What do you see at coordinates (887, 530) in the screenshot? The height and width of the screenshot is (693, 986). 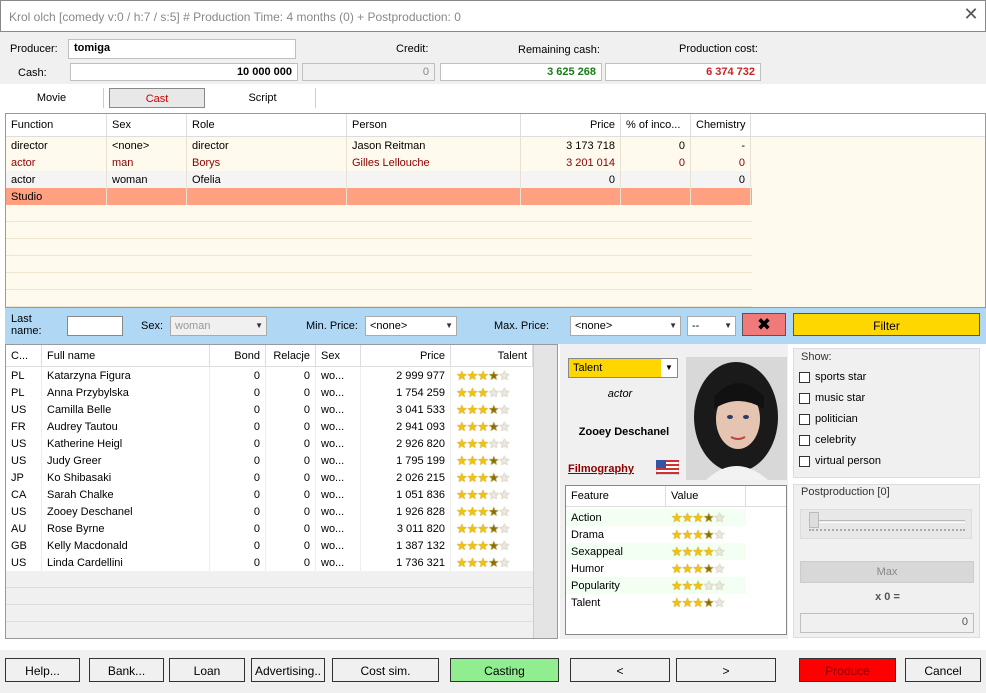 I see `slider-ticks` at bounding box center [887, 530].